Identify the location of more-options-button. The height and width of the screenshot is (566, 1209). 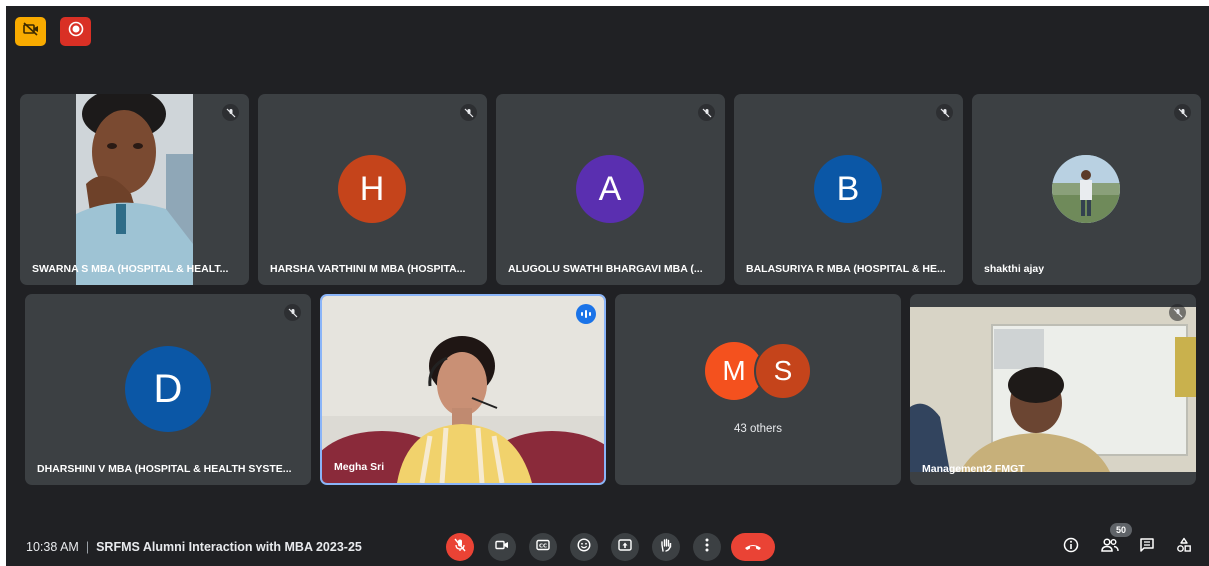
(707, 547).